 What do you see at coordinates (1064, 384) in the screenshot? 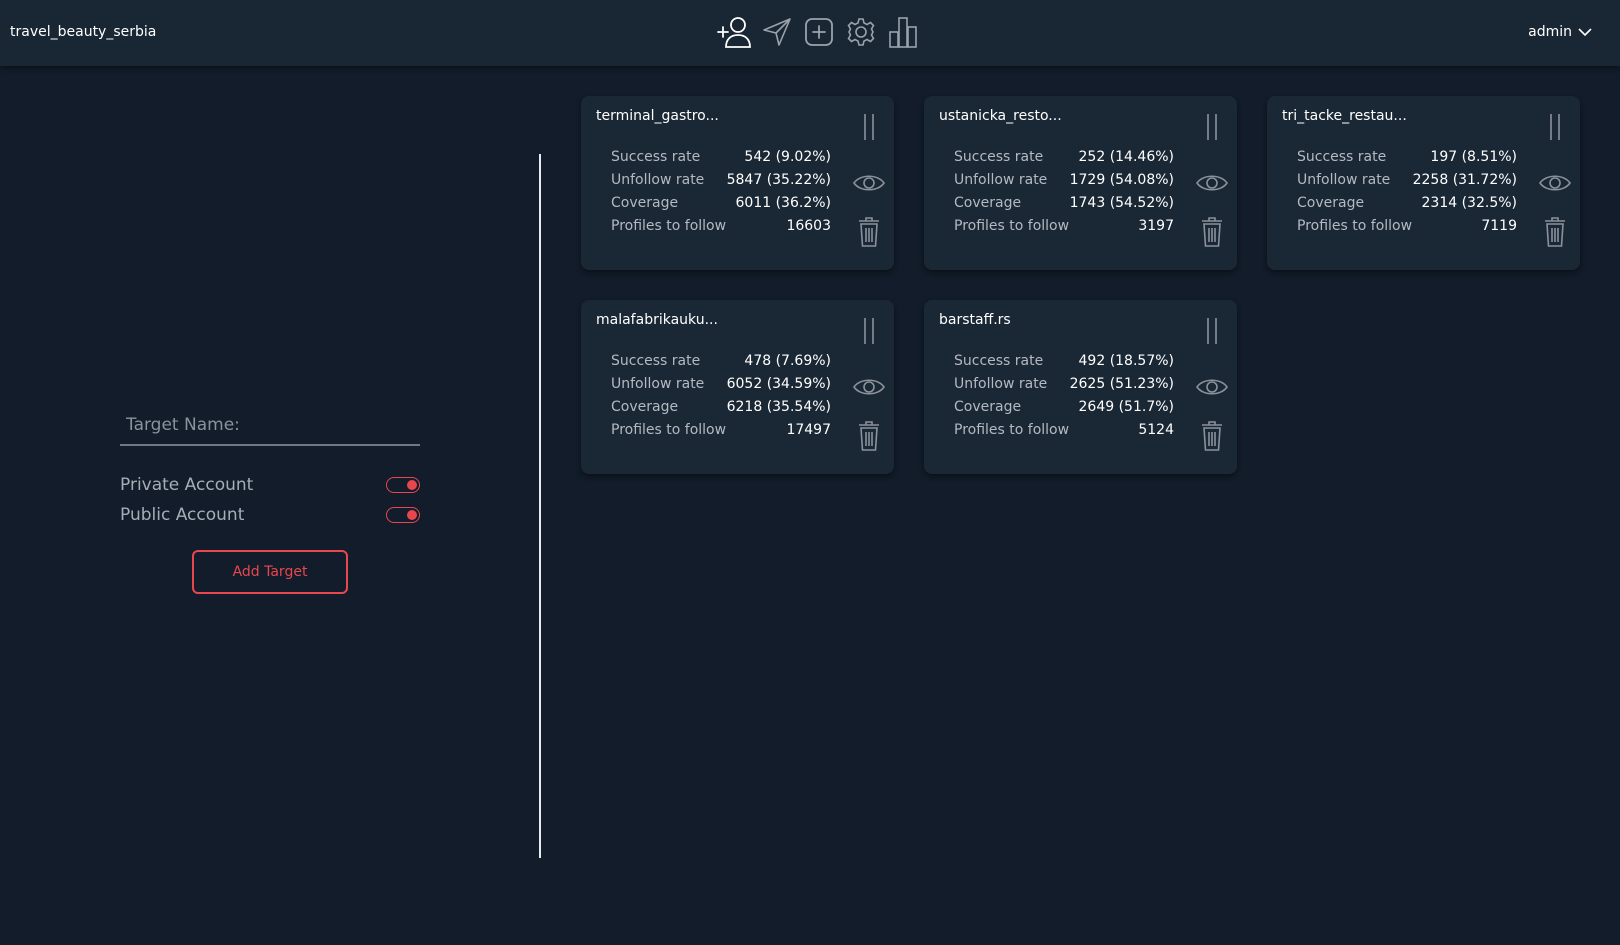
I see `stat-row-unfollow: Unfollow rate 2625 (51.23%)` at bounding box center [1064, 384].